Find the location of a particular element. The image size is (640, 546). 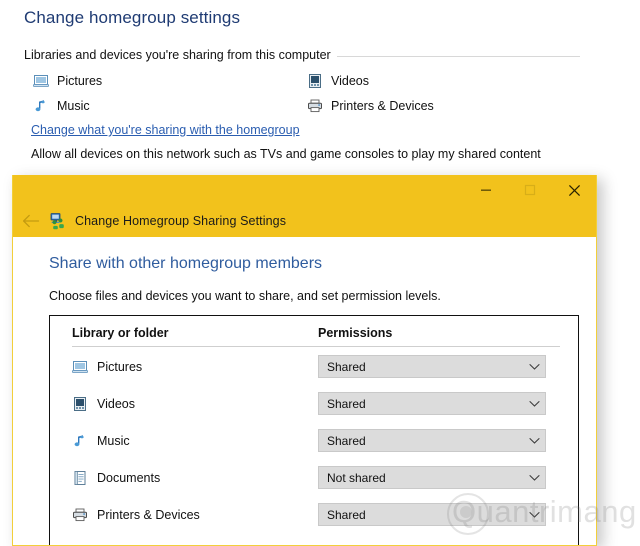

dialog-nav-row: Change Homegroup Sharing Settings is located at coordinates (149, 221).